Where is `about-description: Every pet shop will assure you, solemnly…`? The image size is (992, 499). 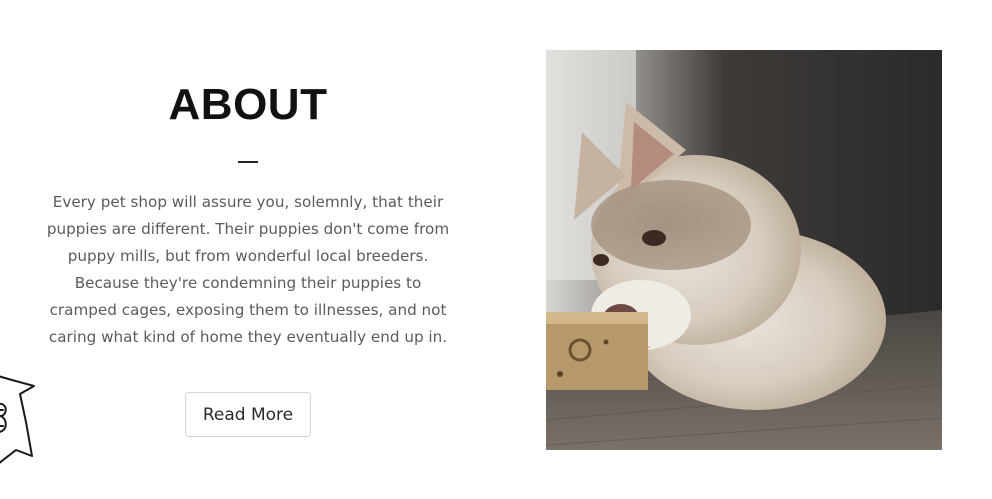 about-description: Every pet shop will assure you, solemnly… is located at coordinates (248, 269).